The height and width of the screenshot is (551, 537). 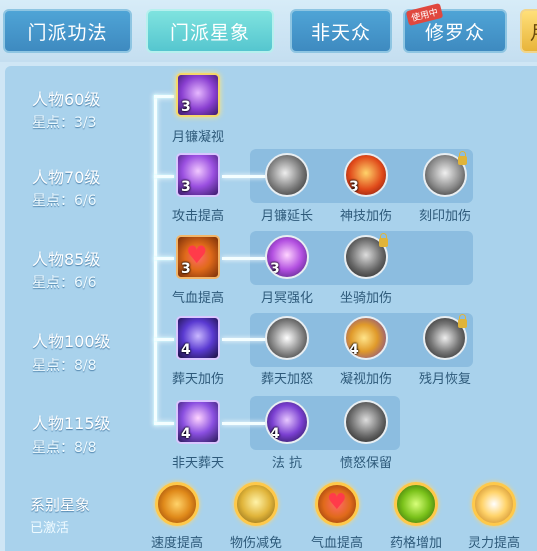 What do you see at coordinates (287, 463) in the screenshot?
I see `node-label: 法 抗` at bounding box center [287, 463].